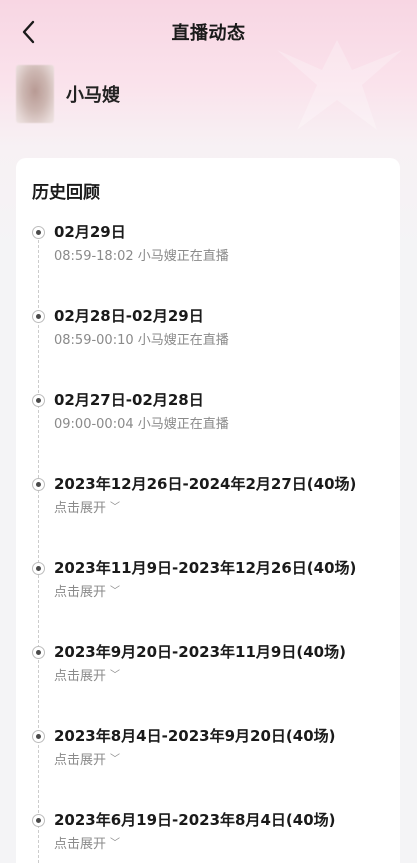  What do you see at coordinates (208, 683) in the screenshot?
I see `timeline-group: 2023年9月20日-2023年11月9日(40场) 点击展开 ﹀` at bounding box center [208, 683].